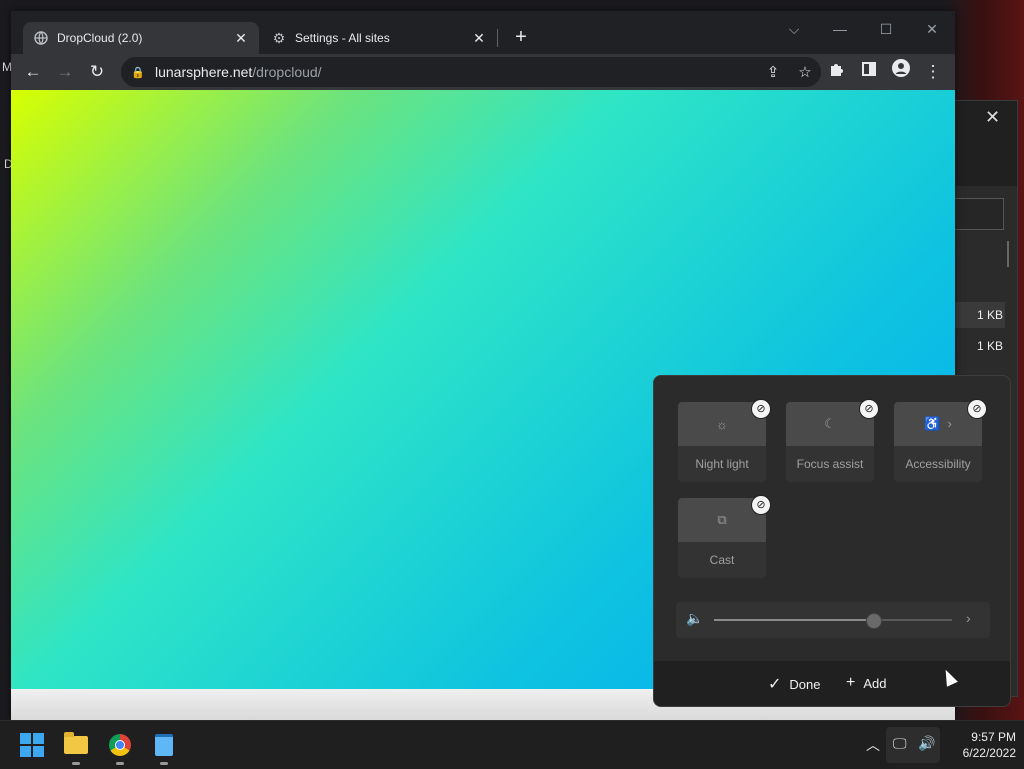 Image resolution: width=1024 pixels, height=769 pixels. I want to click on clock-date: 6/22/2022, so click(989, 753).